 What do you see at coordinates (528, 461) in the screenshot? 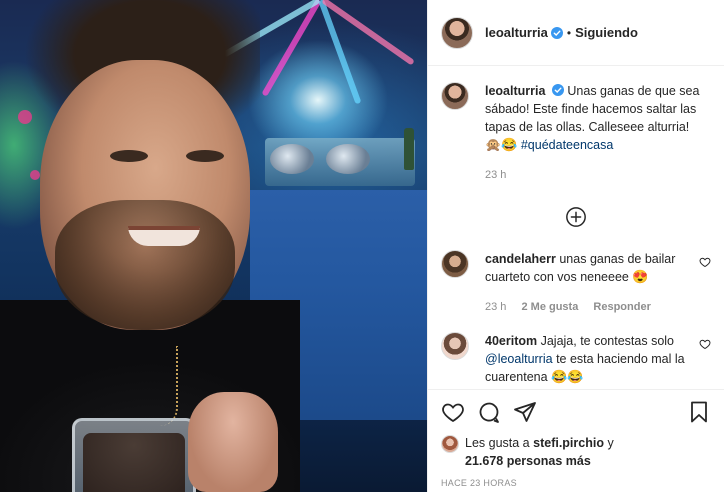
I see `likes-count: 21.678 personas más` at bounding box center [528, 461].